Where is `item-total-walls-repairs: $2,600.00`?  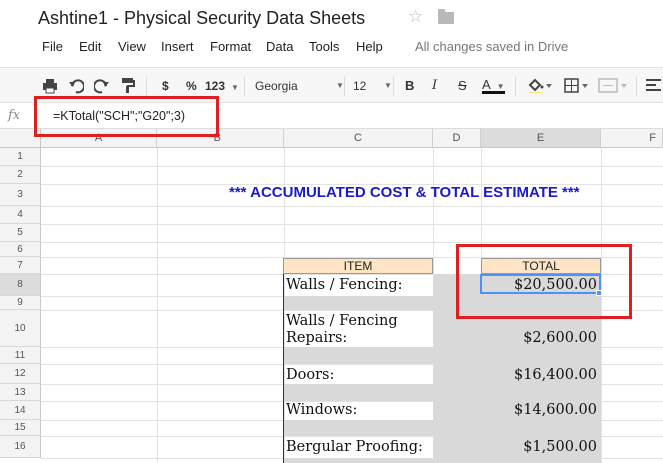 item-total-walls-repairs: $2,600.00 is located at coordinates (539, 338).